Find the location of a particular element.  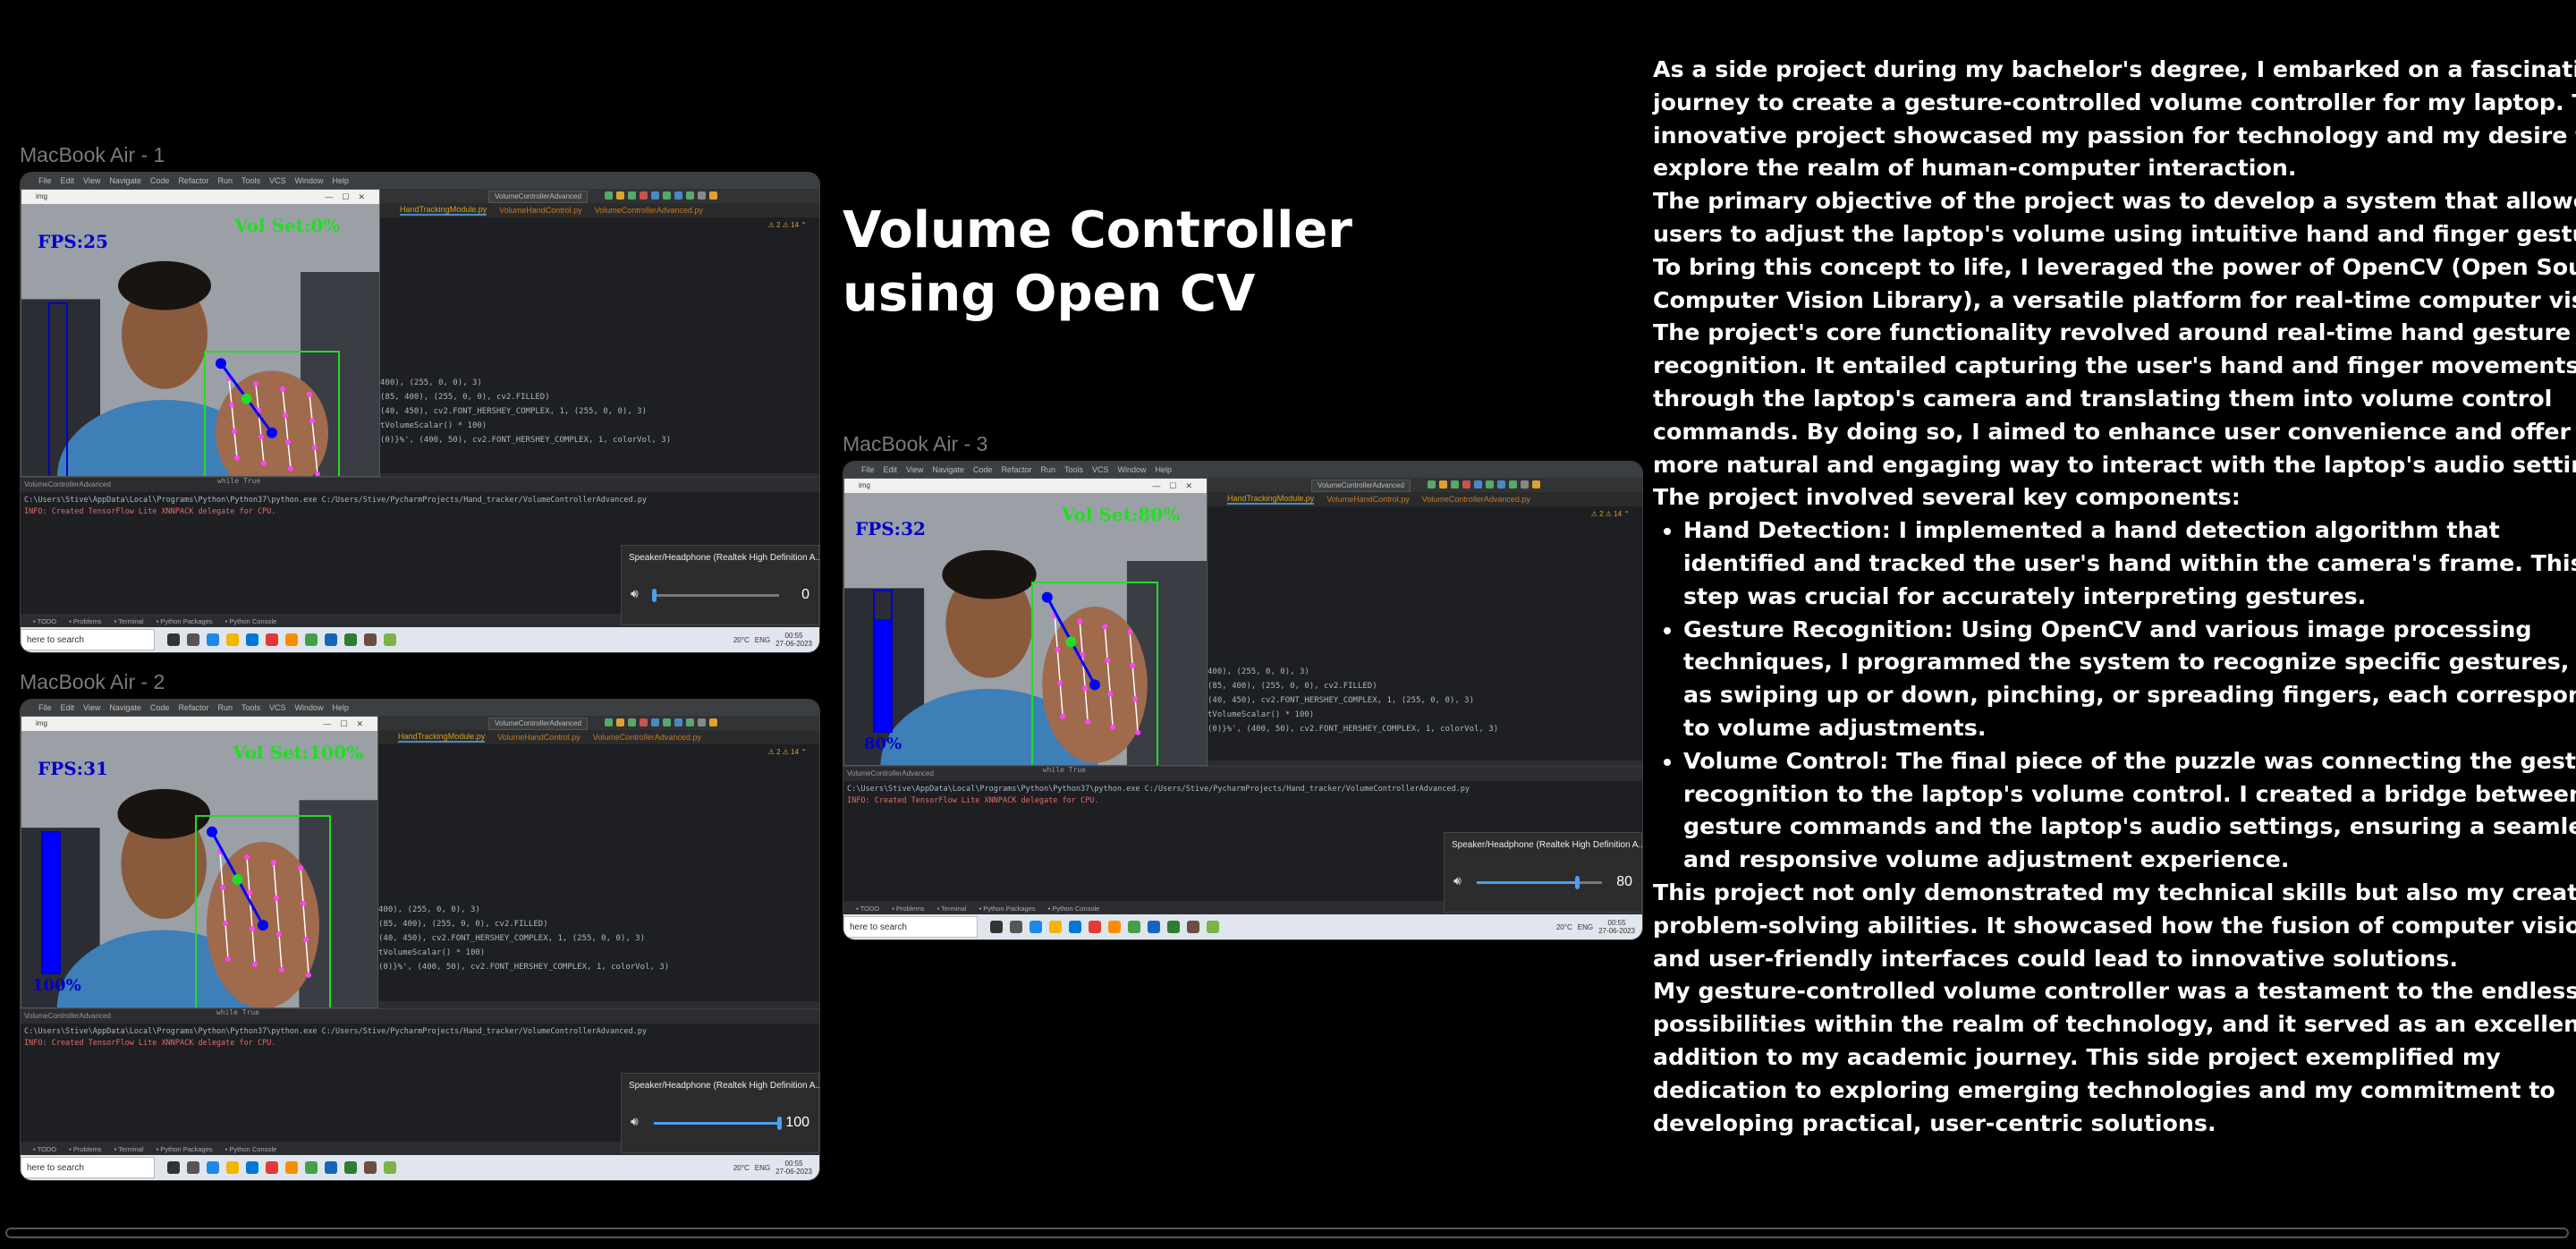

menu-item: Window is located at coordinates (309, 708).